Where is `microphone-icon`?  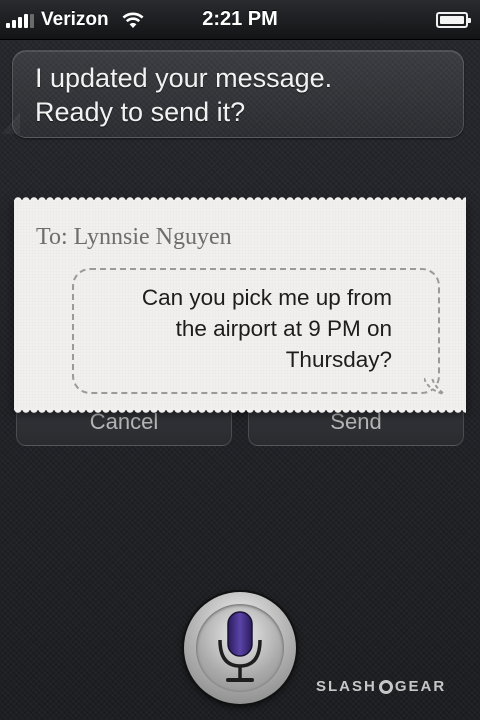
microphone-icon is located at coordinates (240, 646).